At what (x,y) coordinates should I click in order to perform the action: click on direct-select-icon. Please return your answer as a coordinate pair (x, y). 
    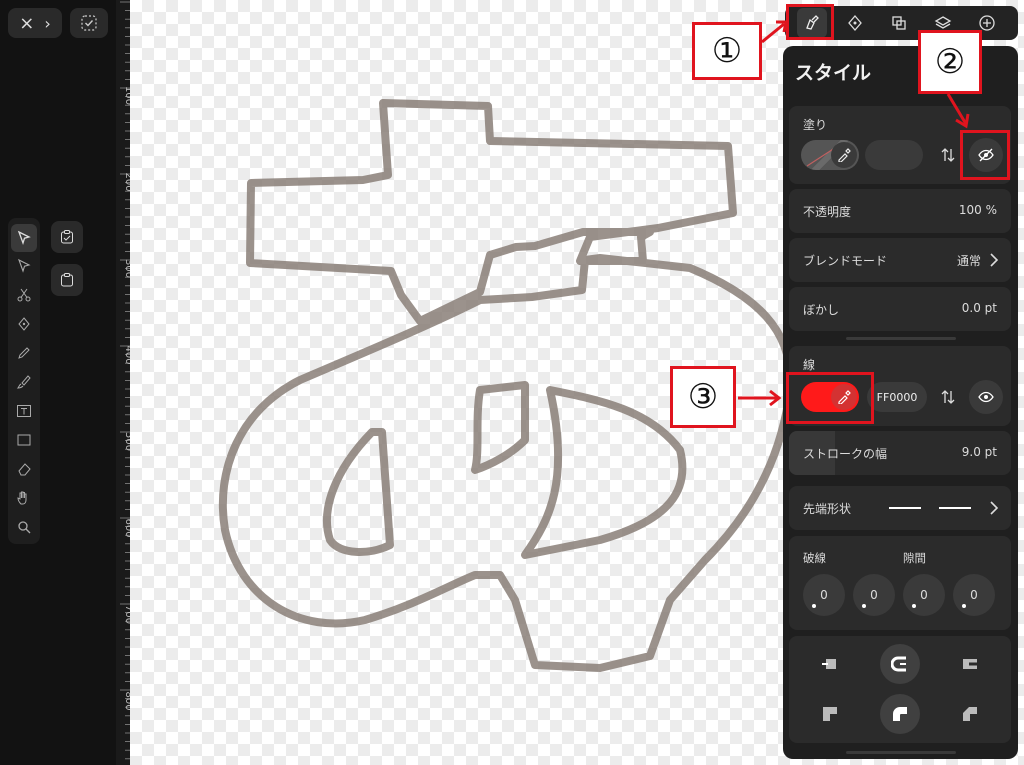
    Looking at the image, I should click on (24, 265).